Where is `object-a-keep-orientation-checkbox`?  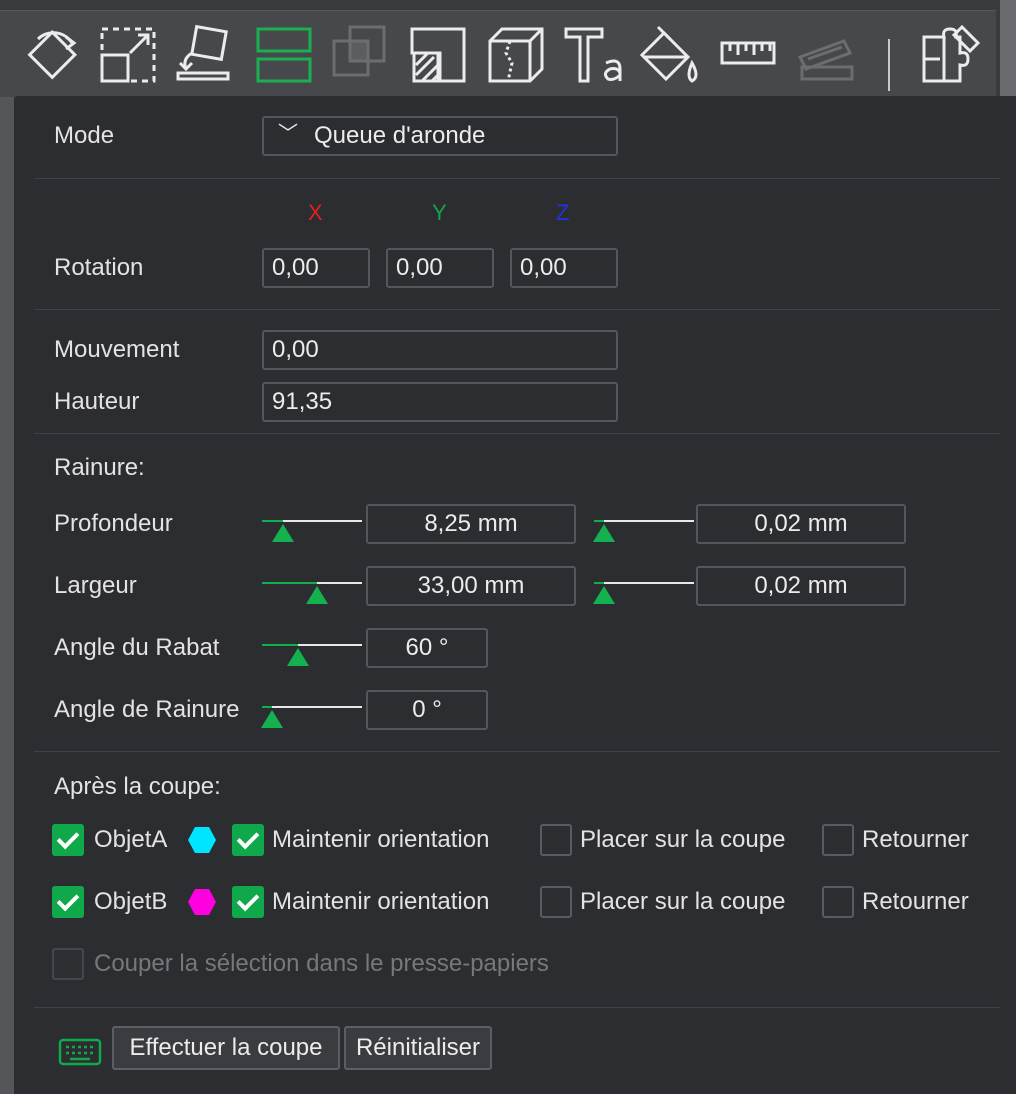
object-a-keep-orientation-checkbox is located at coordinates (248, 840).